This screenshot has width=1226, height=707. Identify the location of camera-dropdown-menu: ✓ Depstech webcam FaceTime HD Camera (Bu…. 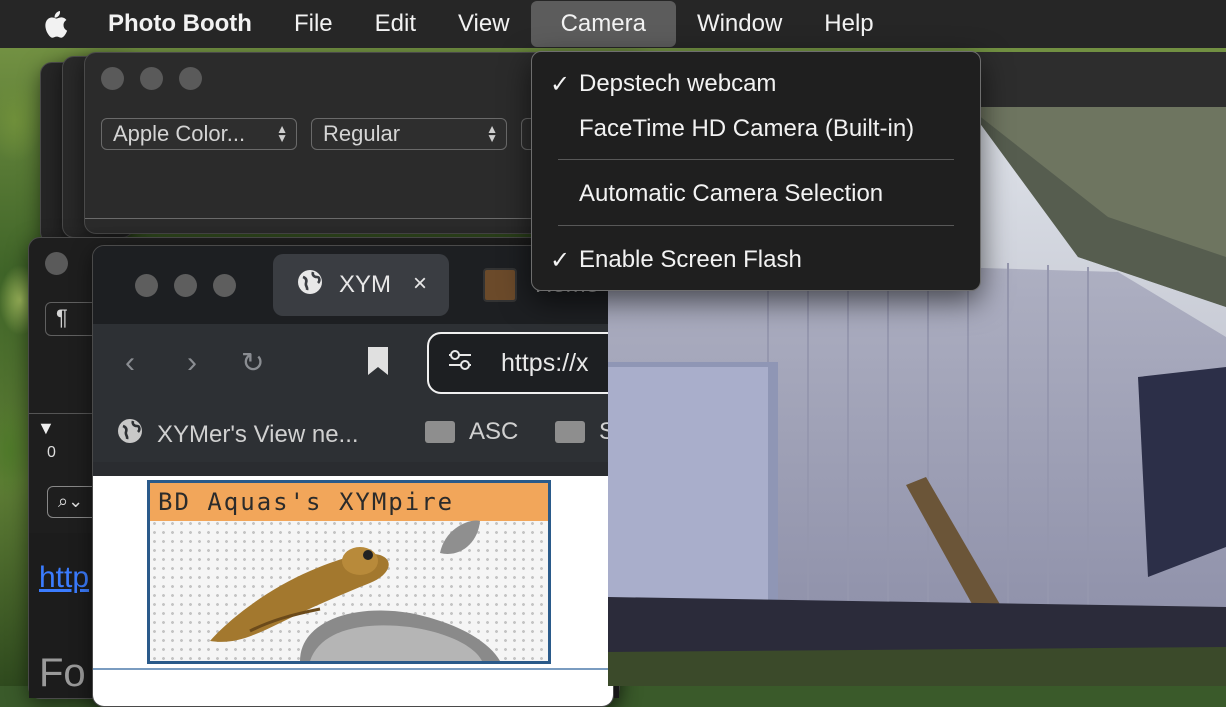
(756, 171).